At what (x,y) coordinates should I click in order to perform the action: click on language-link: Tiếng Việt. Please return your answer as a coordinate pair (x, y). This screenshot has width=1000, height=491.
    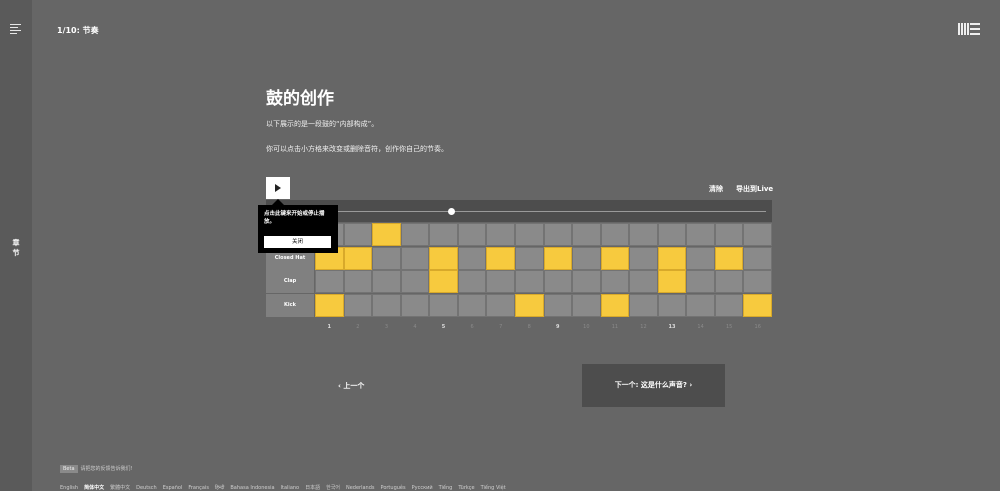
    Looking at the image, I should click on (493, 488).